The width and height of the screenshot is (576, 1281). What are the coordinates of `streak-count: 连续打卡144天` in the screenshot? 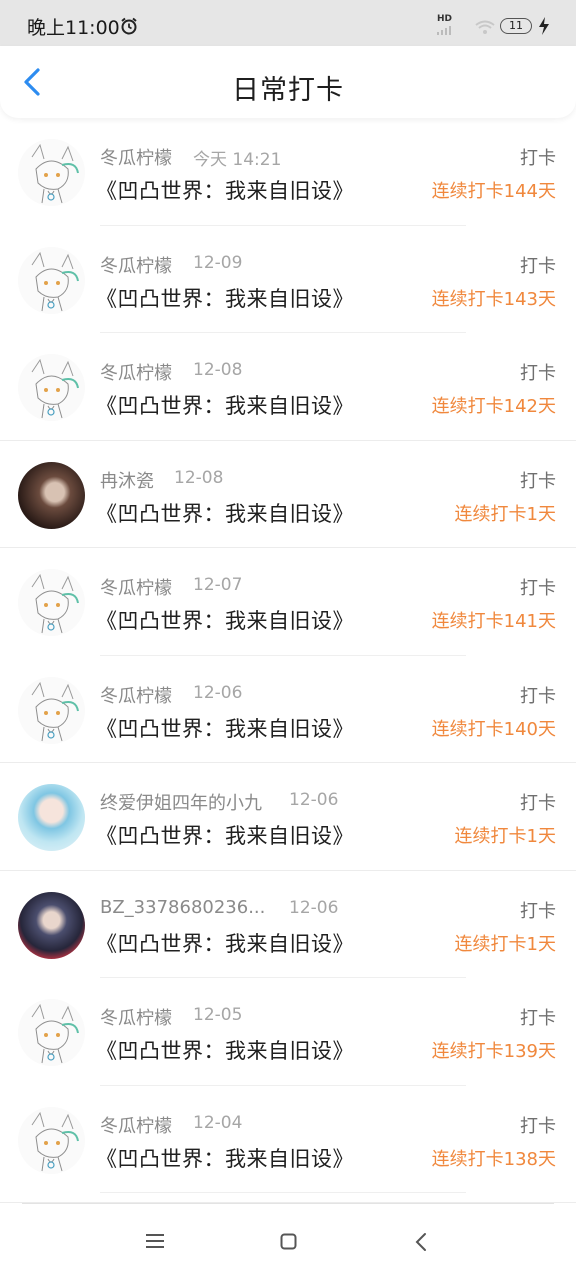 It's located at (493, 191).